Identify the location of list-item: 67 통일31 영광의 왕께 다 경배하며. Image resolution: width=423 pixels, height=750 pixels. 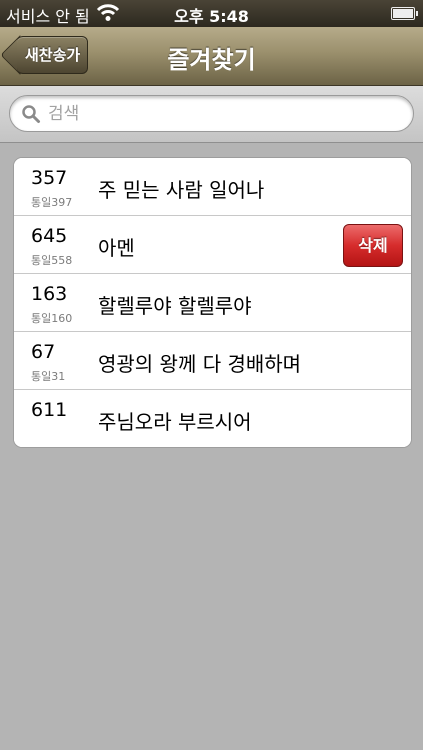
(212, 360).